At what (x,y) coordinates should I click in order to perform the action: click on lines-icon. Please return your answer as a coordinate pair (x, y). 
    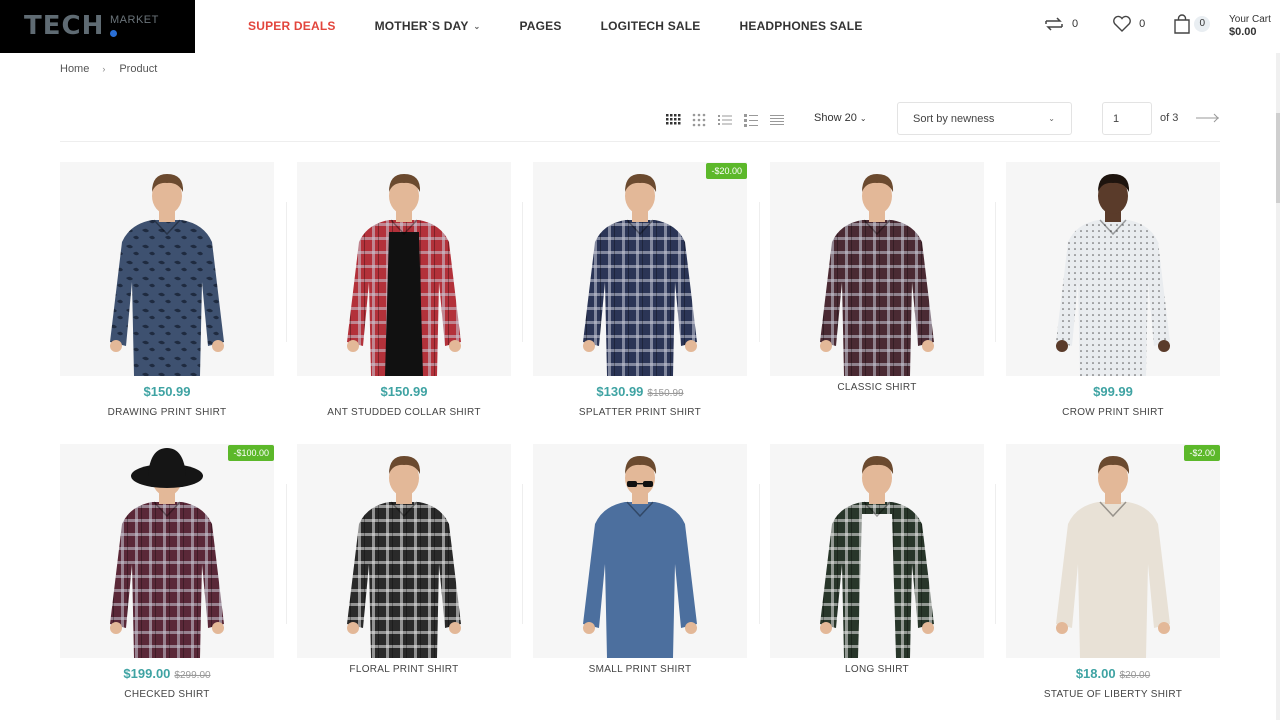
    Looking at the image, I should click on (777, 120).